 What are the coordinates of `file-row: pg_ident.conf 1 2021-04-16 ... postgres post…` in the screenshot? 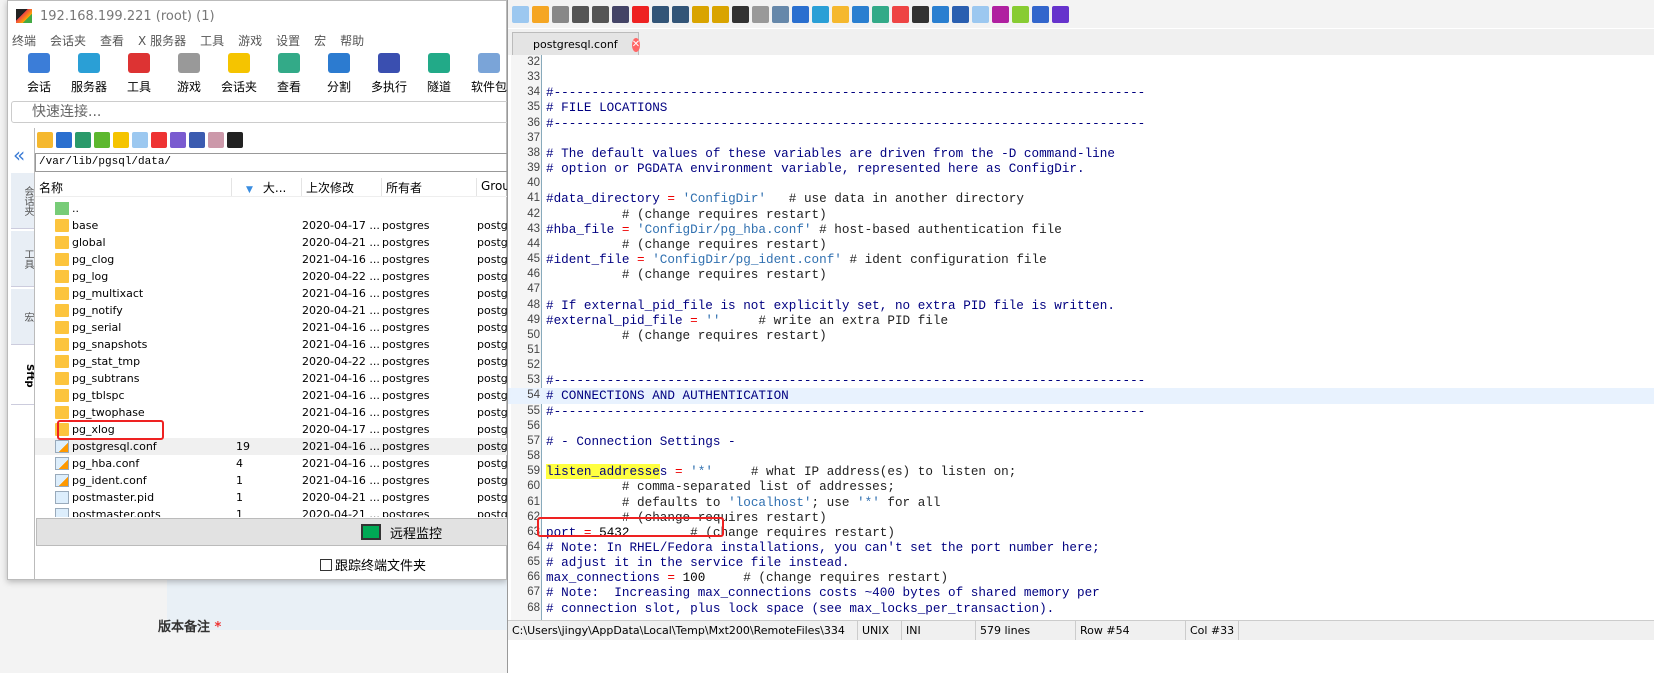 It's located at (272, 480).